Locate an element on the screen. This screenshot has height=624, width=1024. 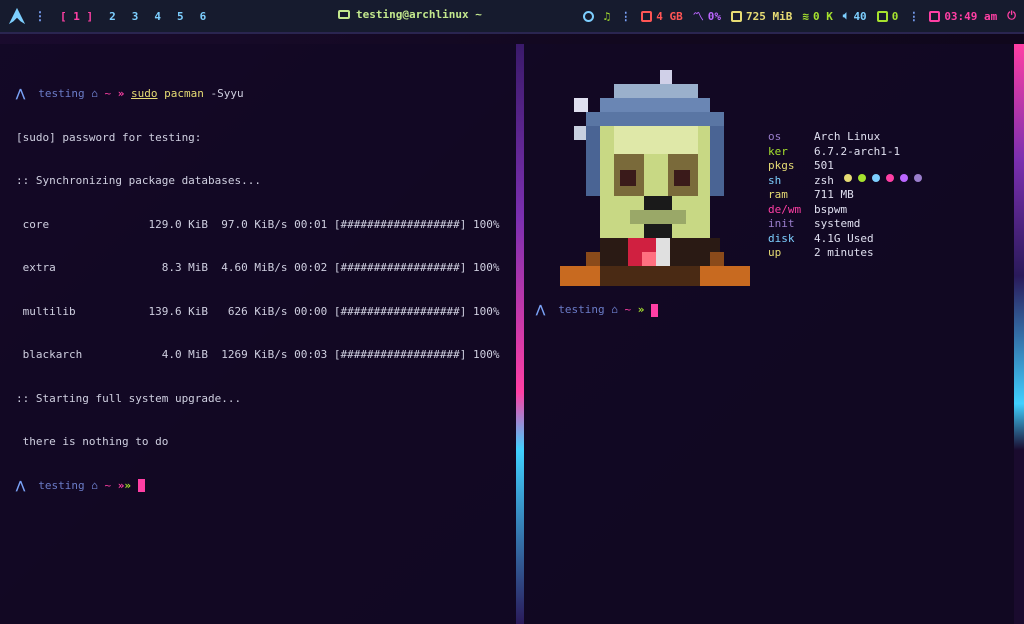
music-icon: ♫ is located at coordinates (607, 16).